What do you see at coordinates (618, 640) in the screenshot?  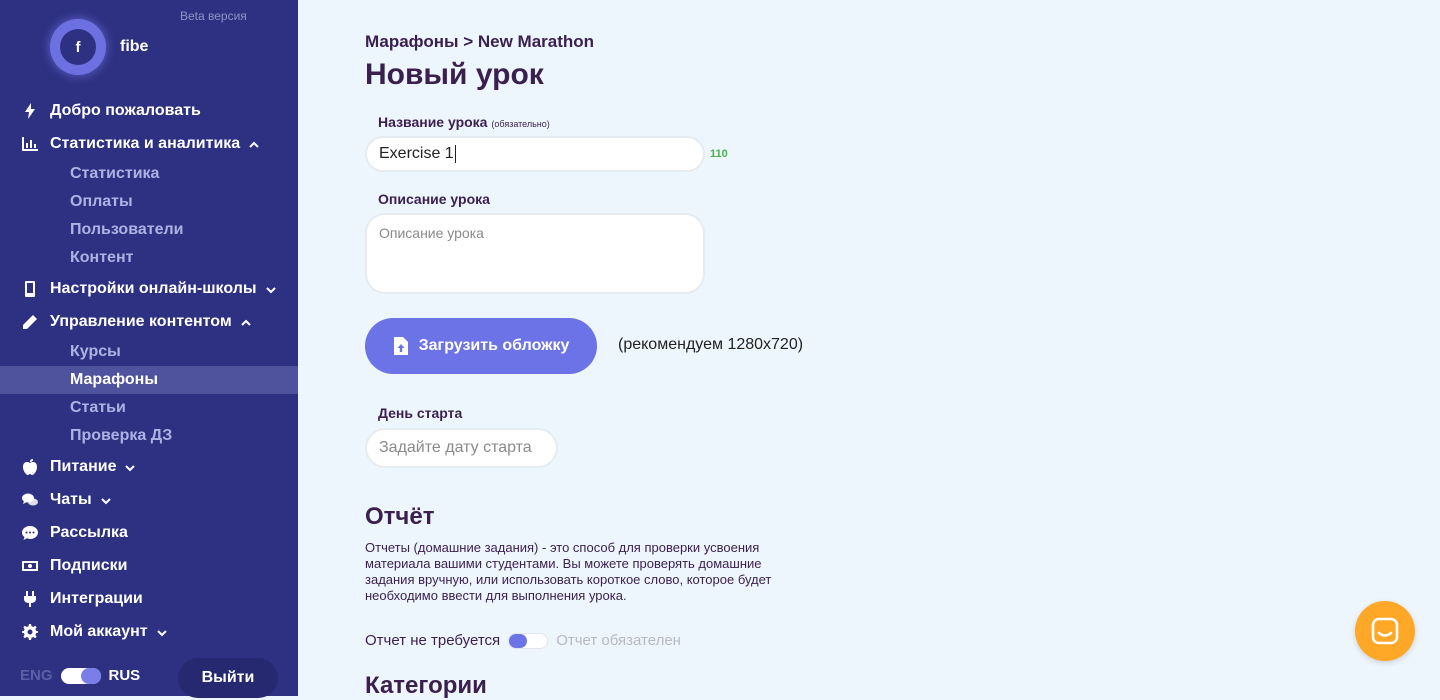 I see `report-required-label: Отчет обязателен` at bounding box center [618, 640].